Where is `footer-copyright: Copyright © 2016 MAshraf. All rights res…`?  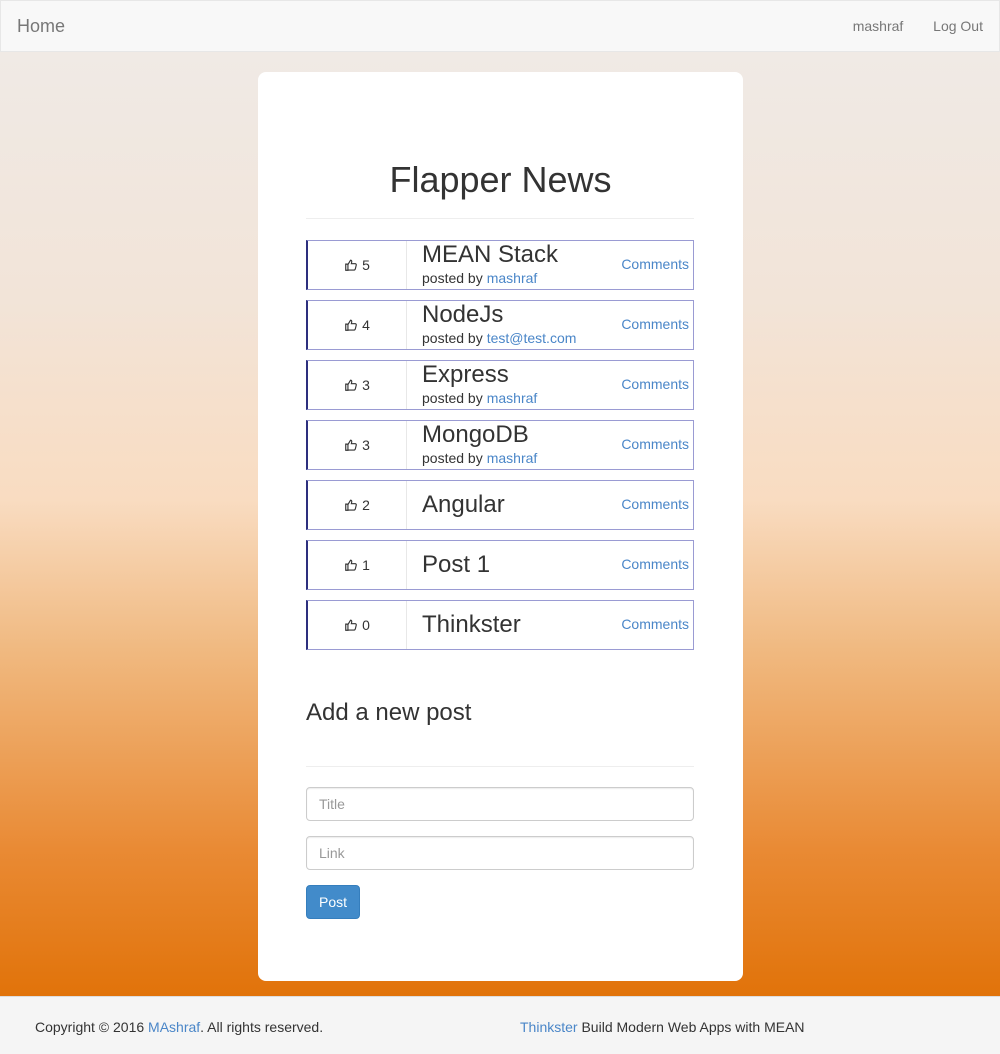 footer-copyright: Copyright © 2016 MAshraf. All rights res… is located at coordinates (179, 1027).